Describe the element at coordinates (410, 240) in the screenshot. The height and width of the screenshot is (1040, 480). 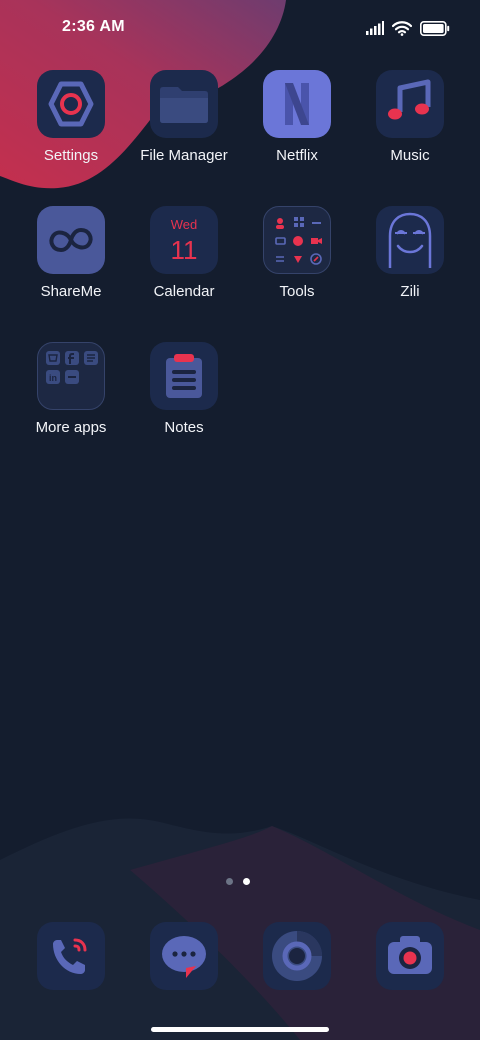
I see `zili-face-icon` at that location.